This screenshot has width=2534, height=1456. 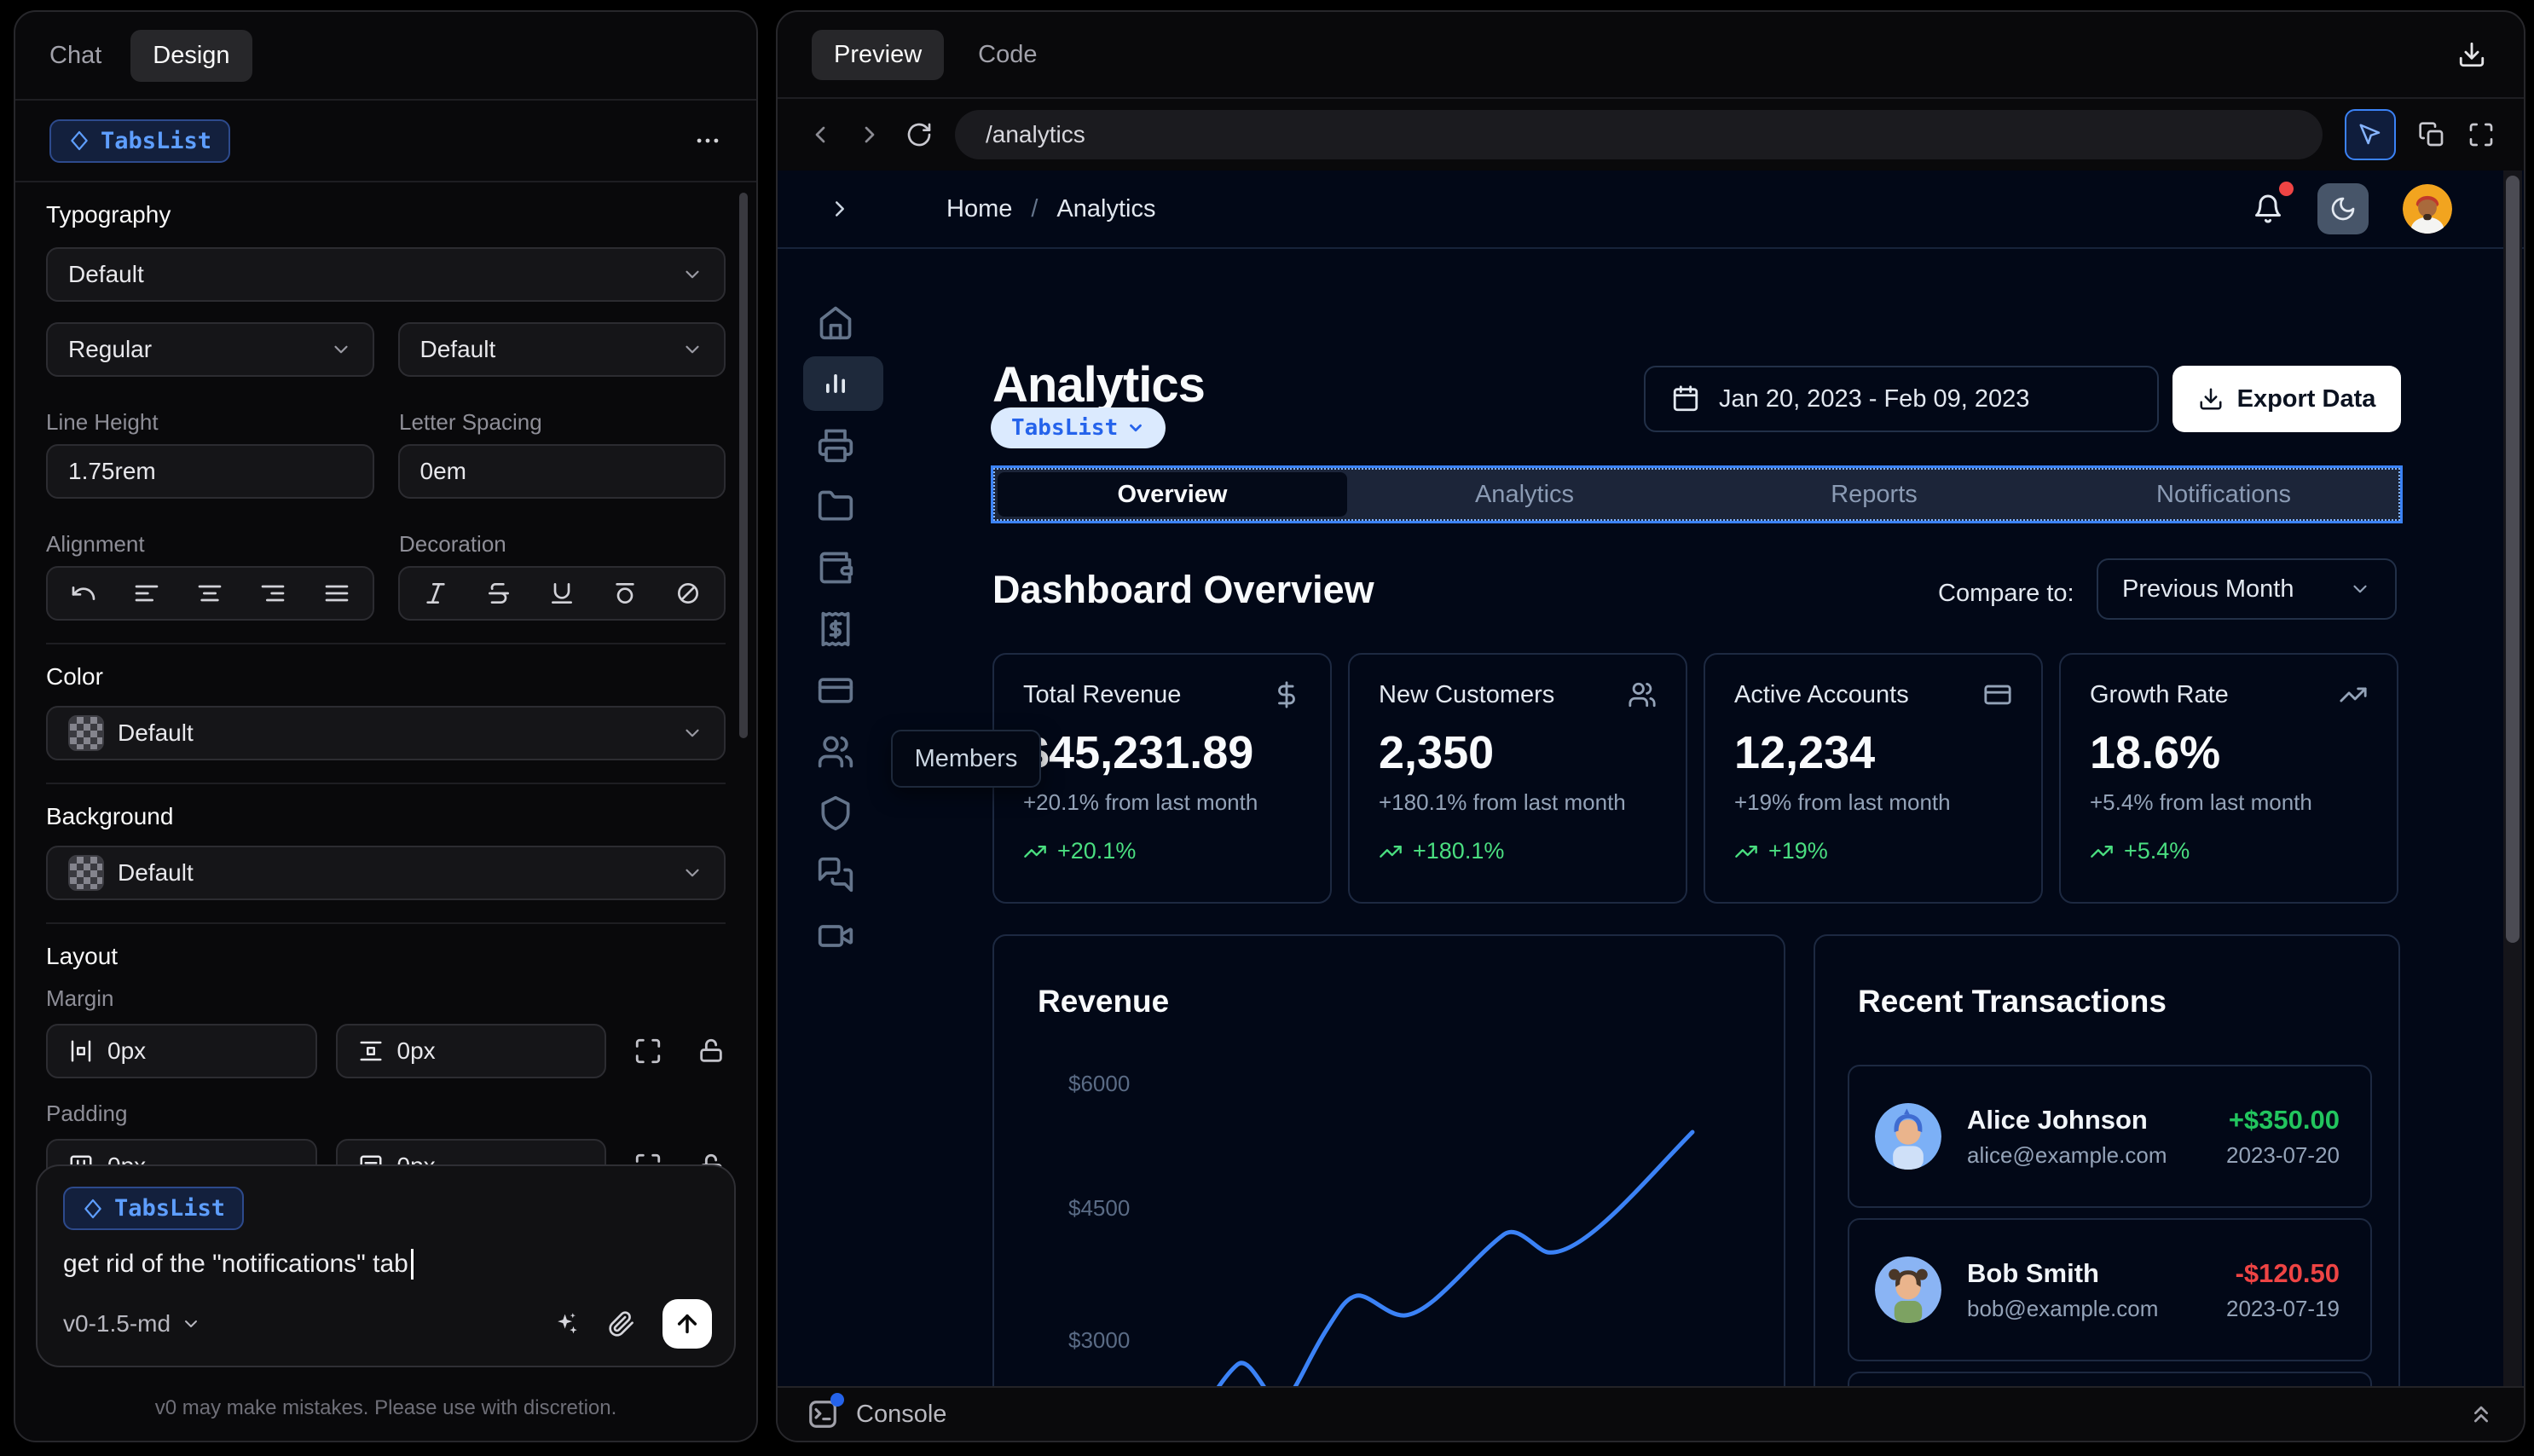 I want to click on tab-chat: Chat, so click(x=75, y=56).